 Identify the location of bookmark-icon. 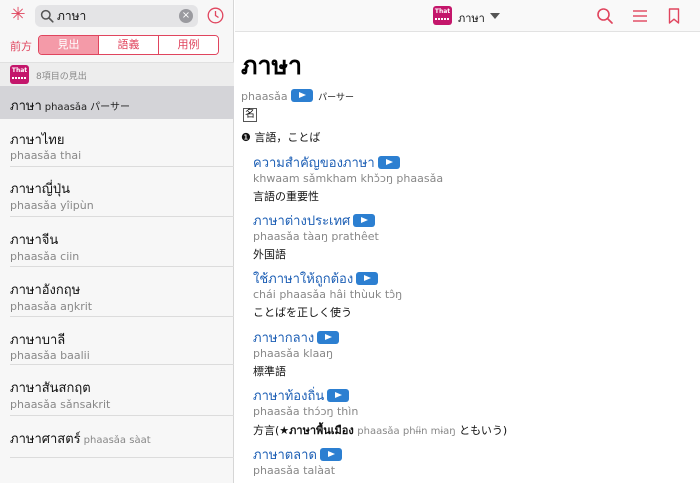
(674, 16).